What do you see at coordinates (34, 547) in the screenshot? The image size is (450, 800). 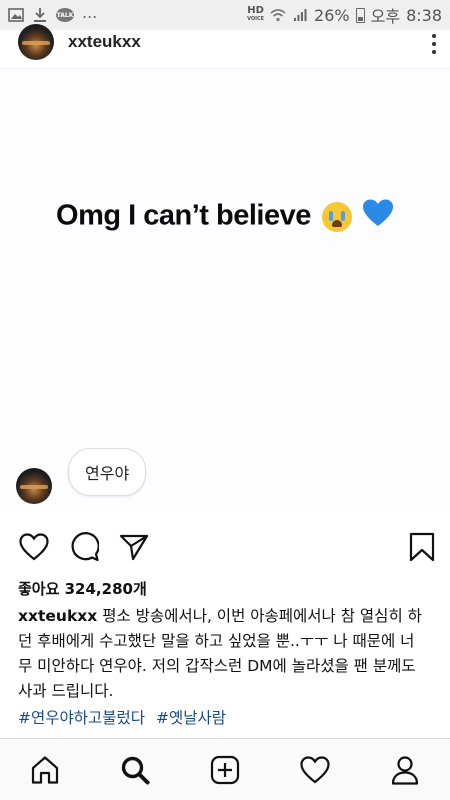 I see `heart-icon` at bounding box center [34, 547].